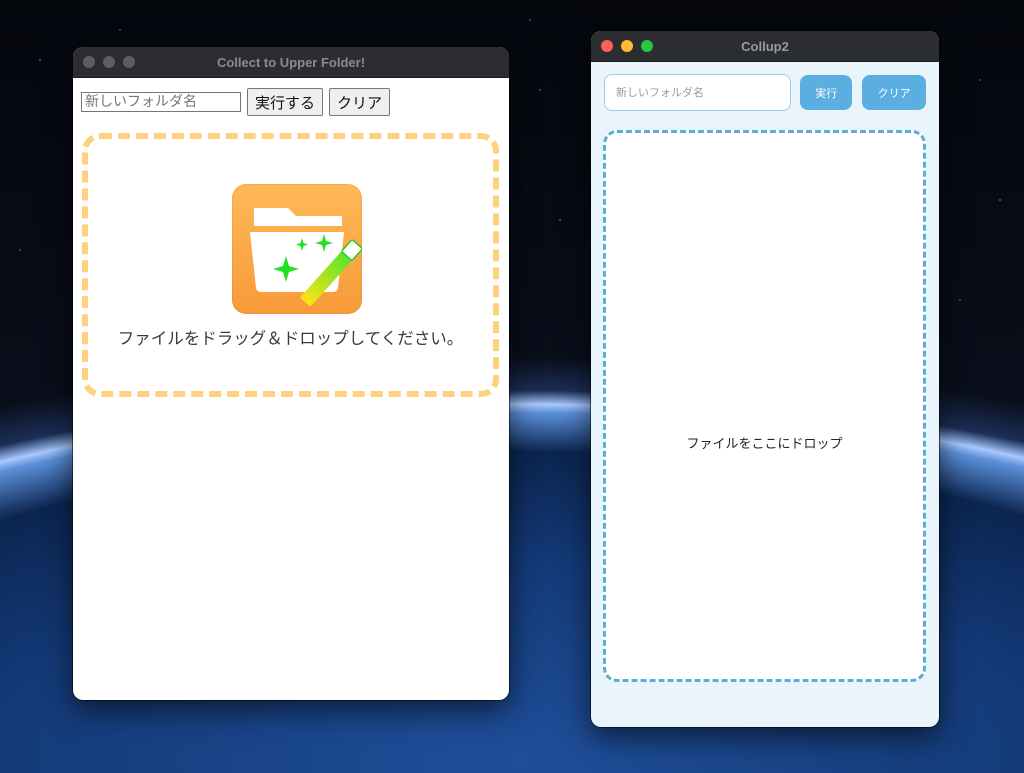 The height and width of the screenshot is (773, 1024). I want to click on toolbar: 実行 クリア, so click(765, 92).